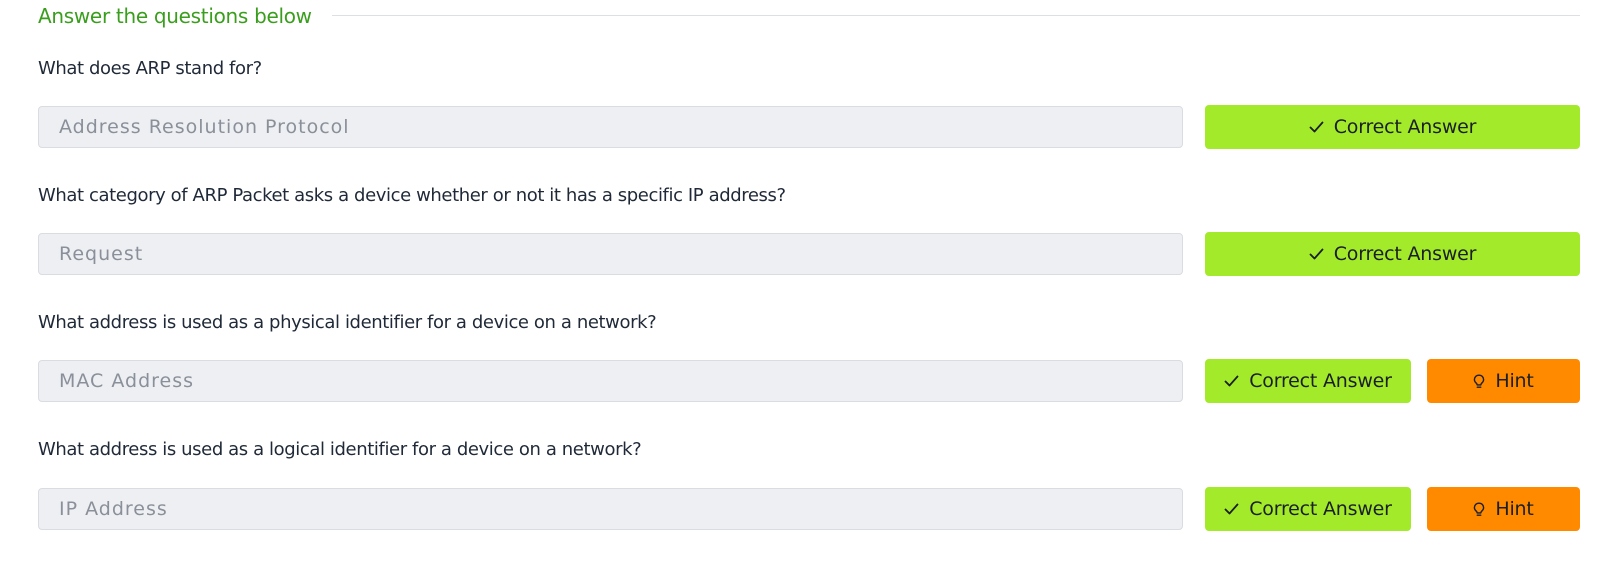 This screenshot has height=584, width=1615. I want to click on section-title: Answer the questions below, so click(175, 15).